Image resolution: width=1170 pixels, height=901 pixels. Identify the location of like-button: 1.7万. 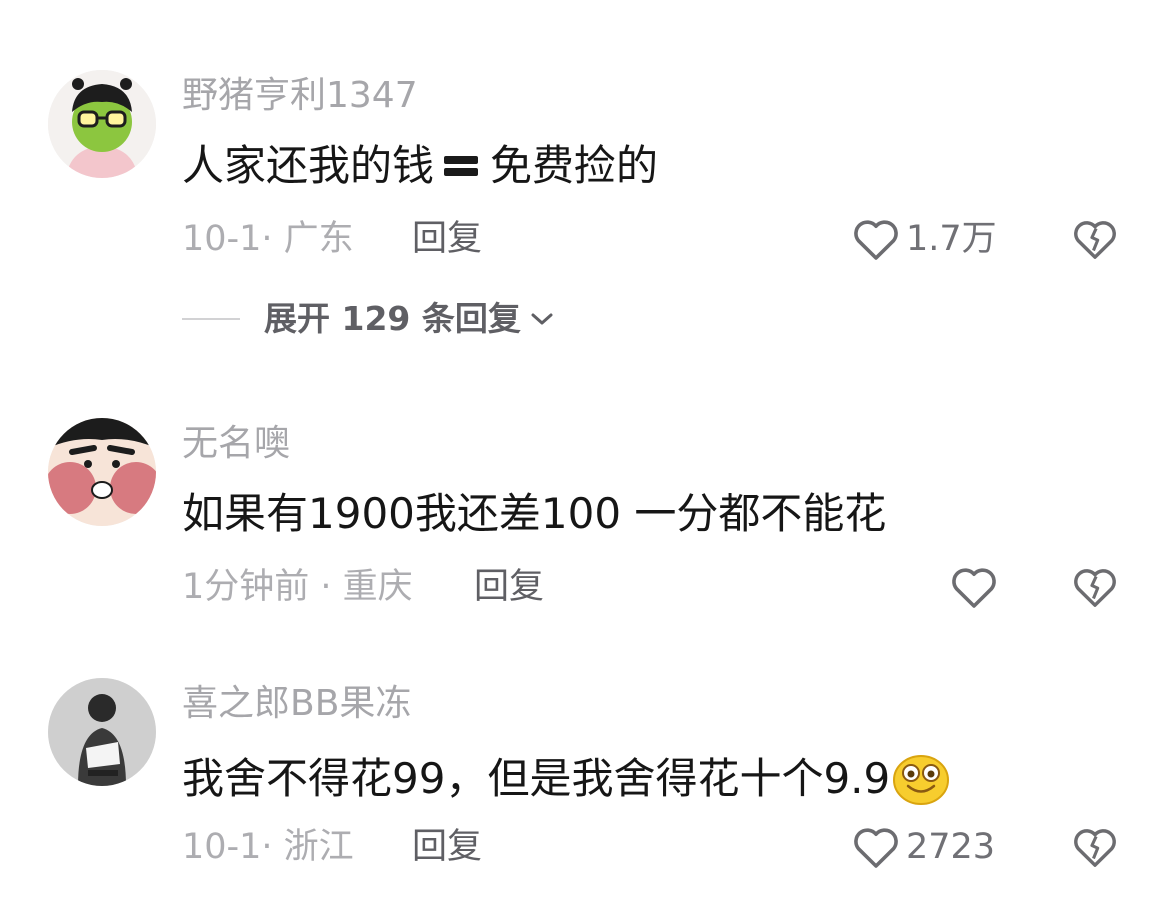
(924, 239).